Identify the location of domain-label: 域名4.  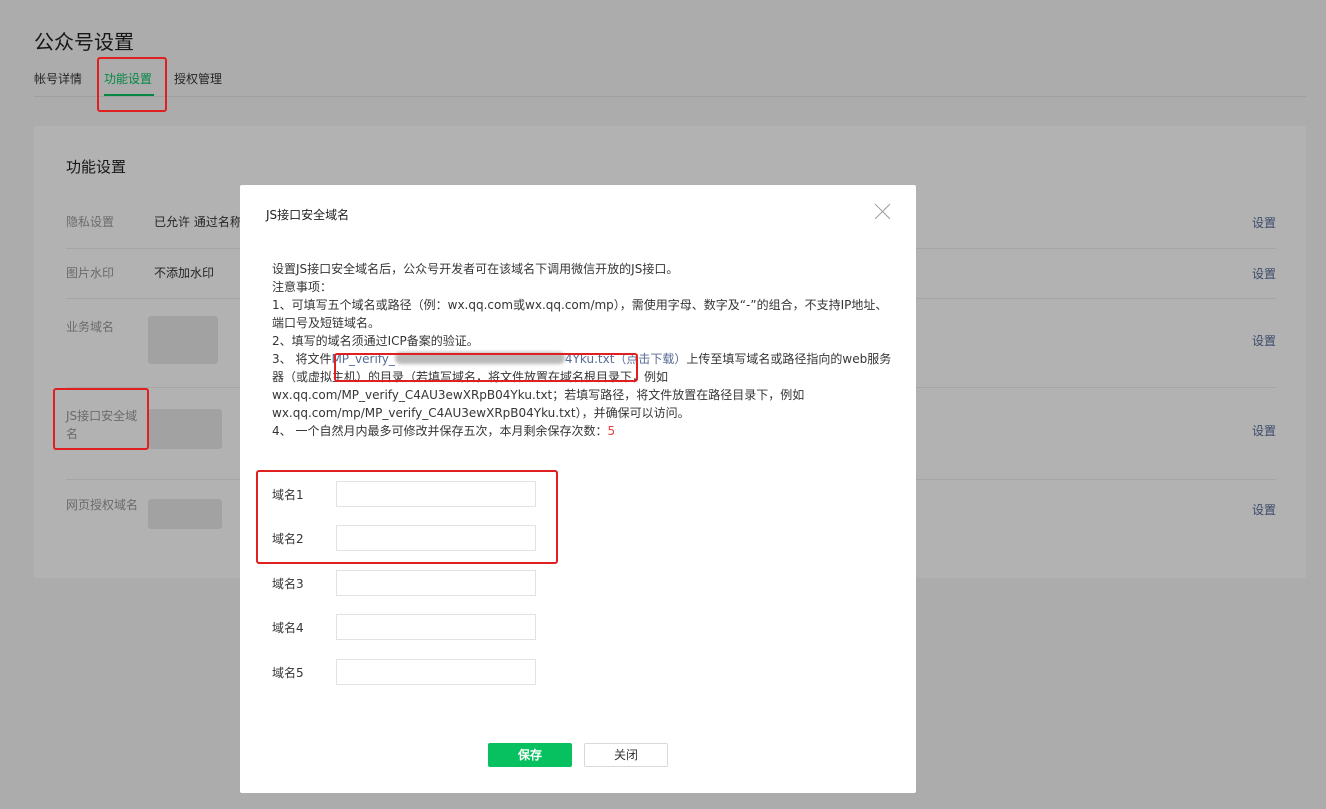
(288, 628).